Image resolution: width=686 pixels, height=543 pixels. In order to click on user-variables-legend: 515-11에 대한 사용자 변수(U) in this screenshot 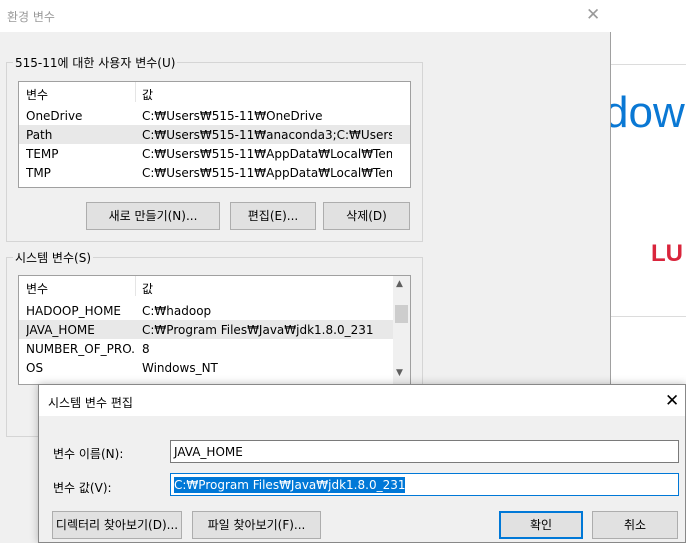, I will do `click(95, 62)`.